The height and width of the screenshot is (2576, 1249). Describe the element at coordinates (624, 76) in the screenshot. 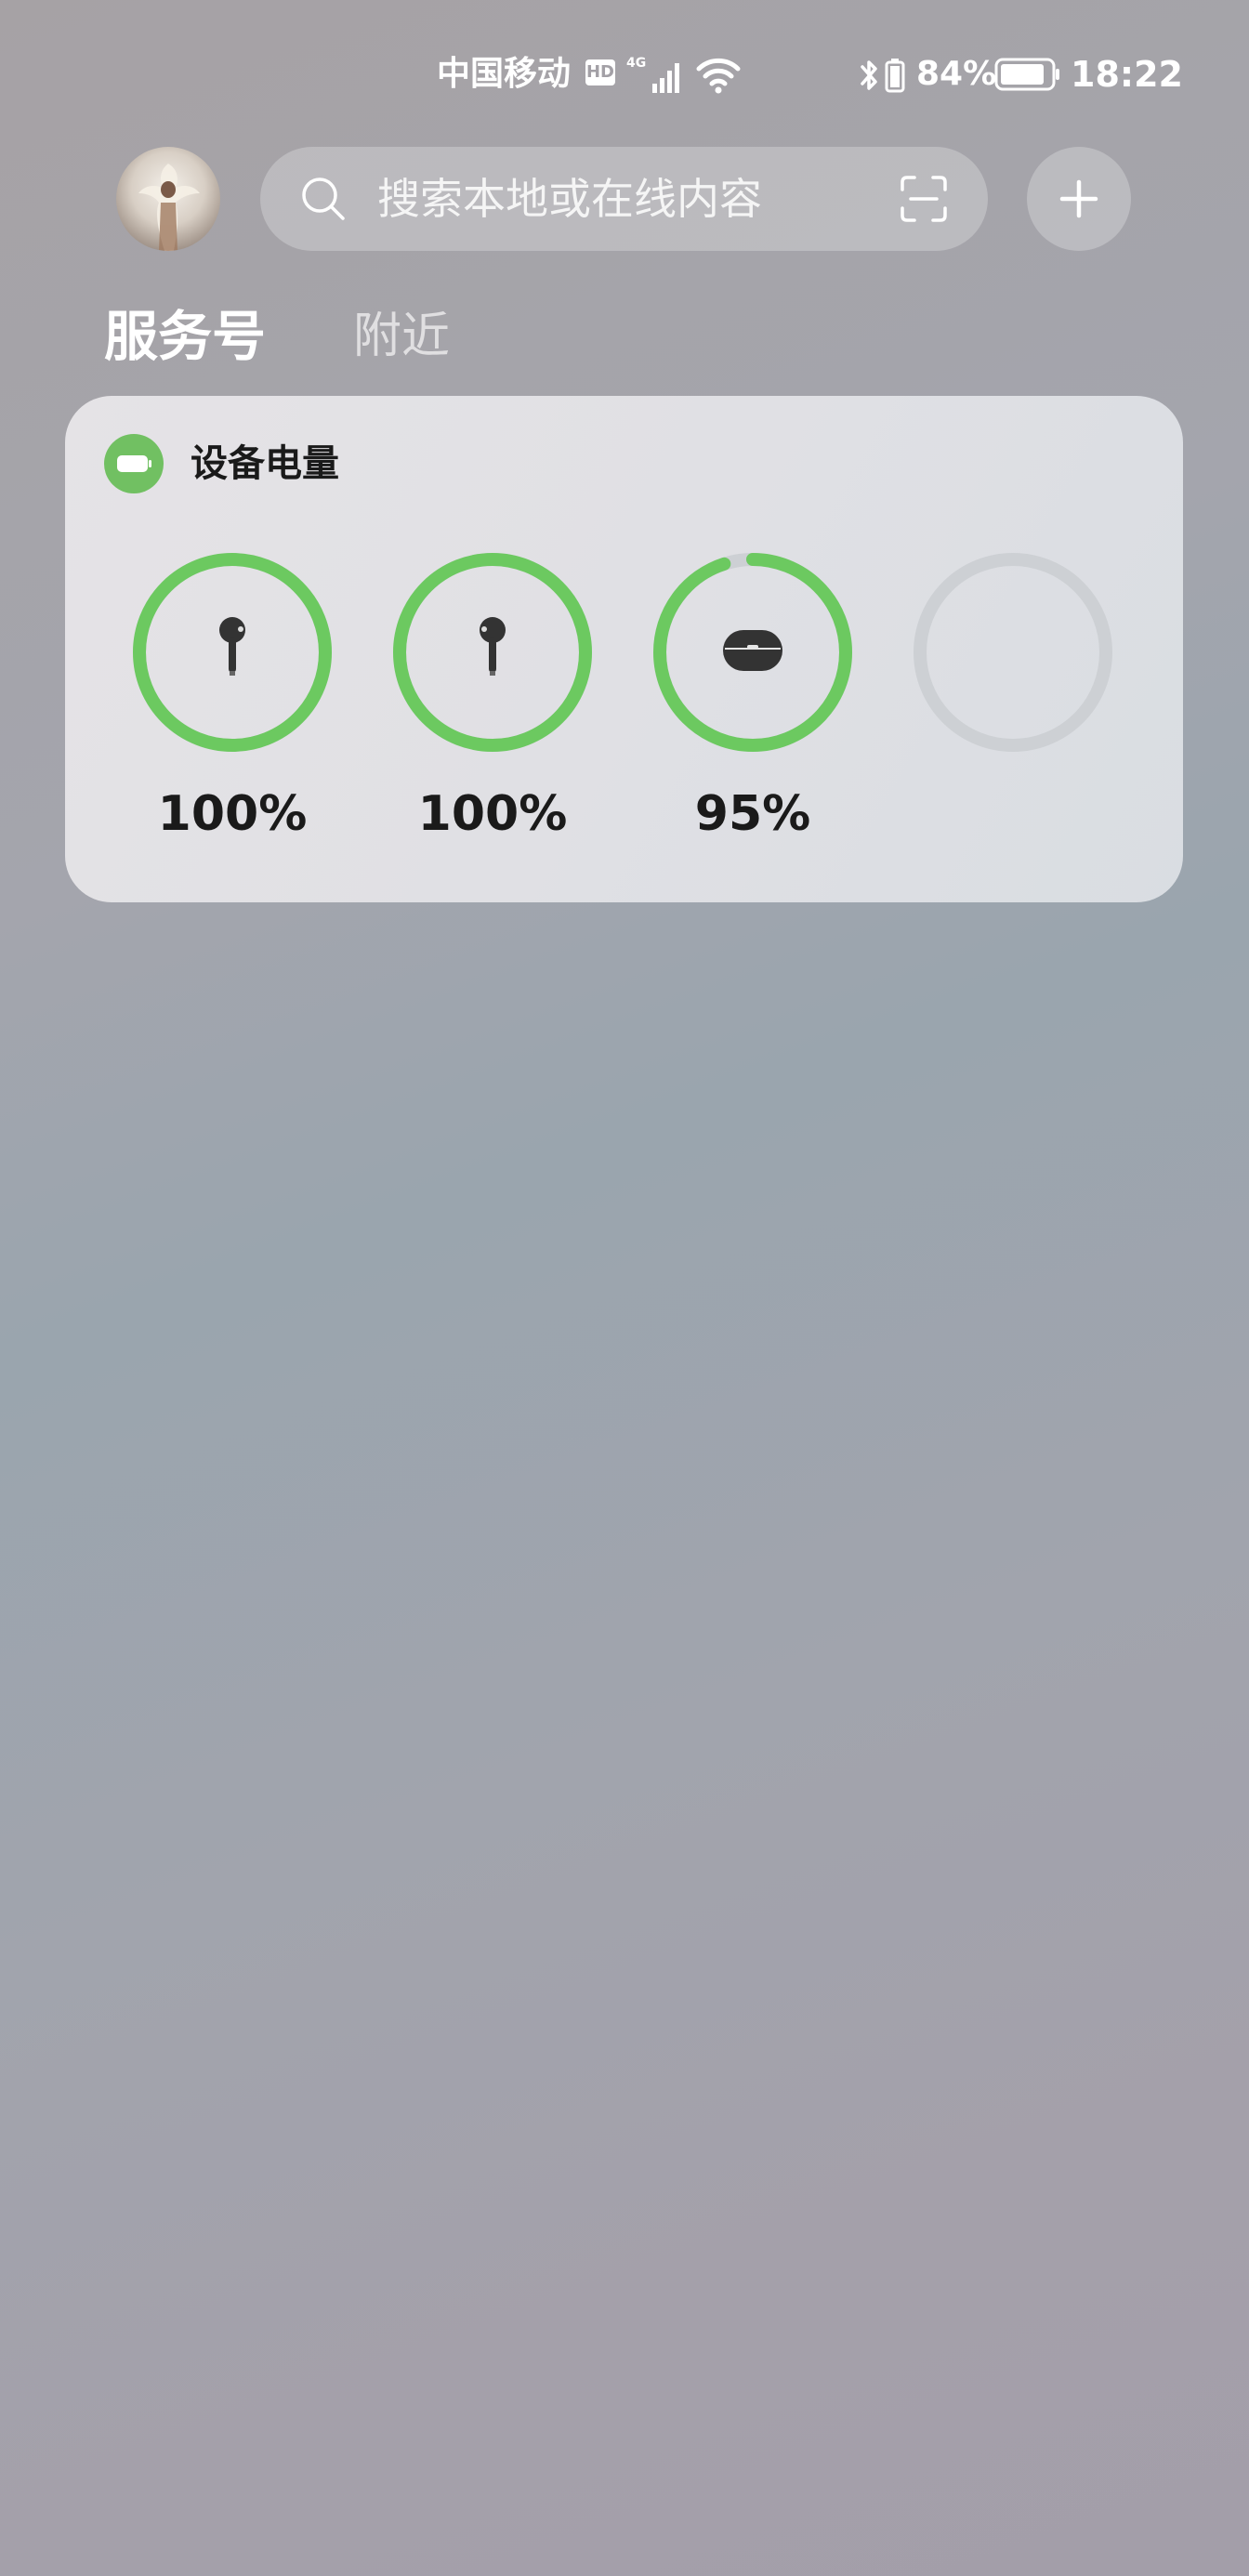

I see `status-bar: 中国移动 HD 4G 84% 18:22` at that location.